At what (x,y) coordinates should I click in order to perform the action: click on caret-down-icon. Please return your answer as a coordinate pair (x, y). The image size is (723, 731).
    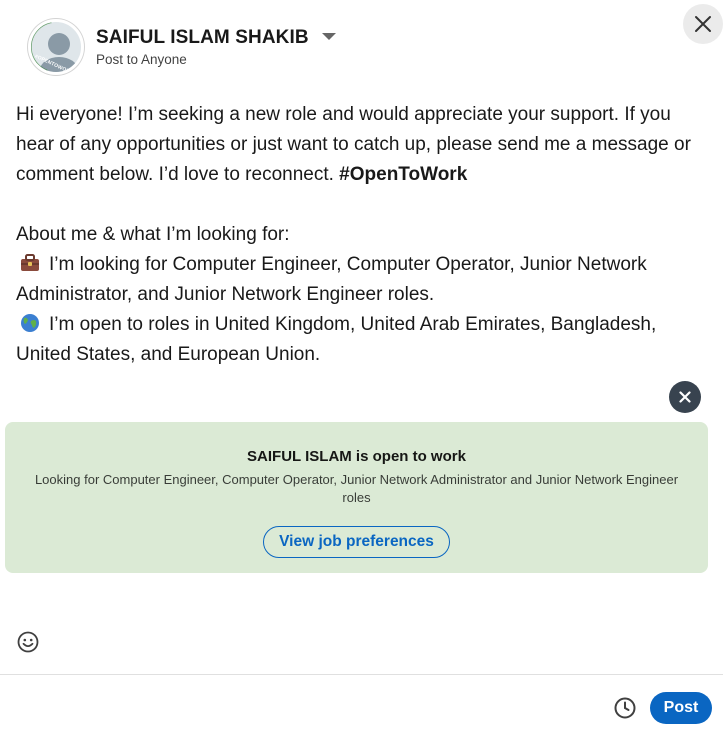
    Looking at the image, I should click on (328, 36).